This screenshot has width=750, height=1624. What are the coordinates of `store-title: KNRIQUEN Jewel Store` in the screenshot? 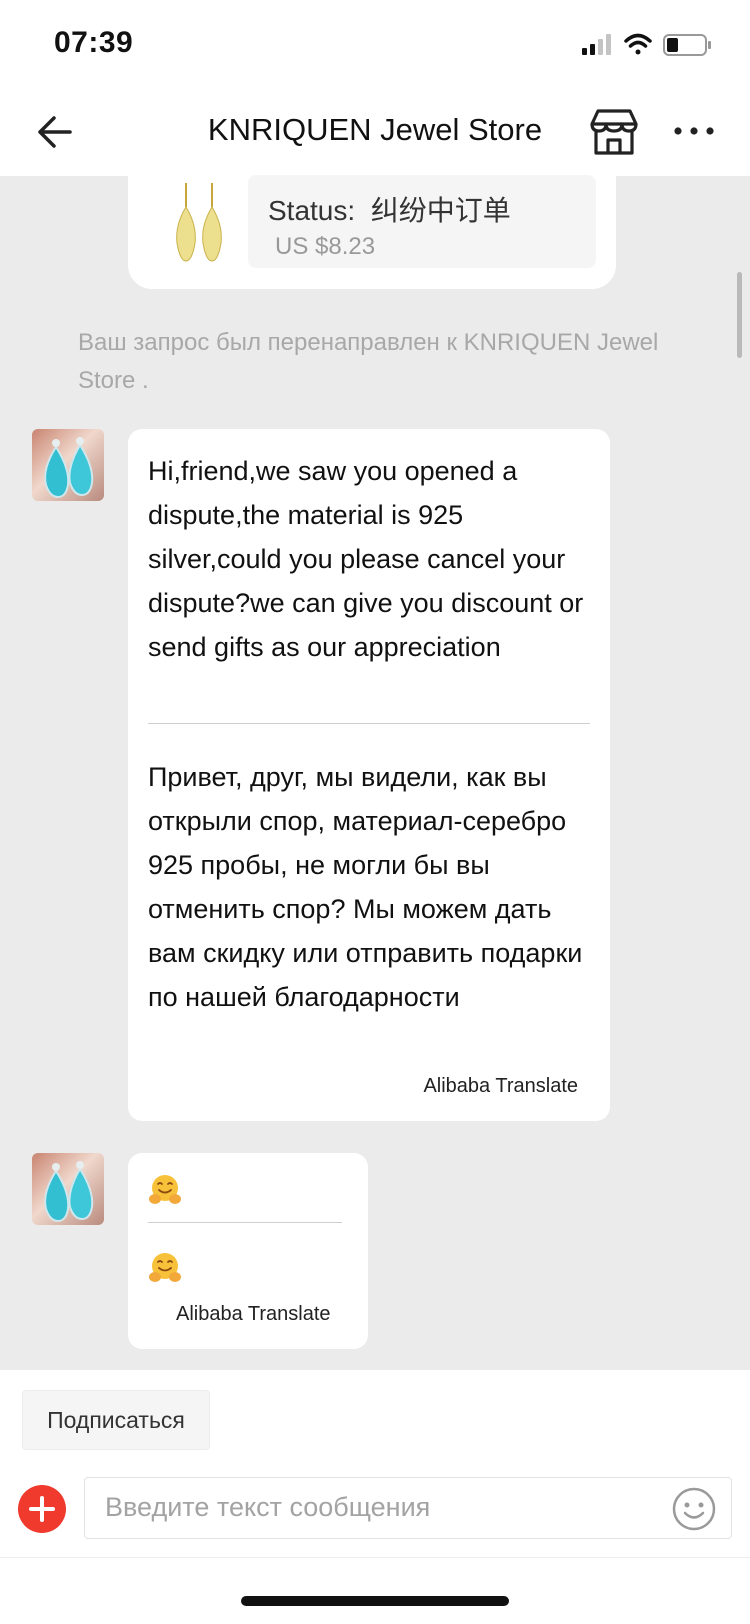 It's located at (375, 129).